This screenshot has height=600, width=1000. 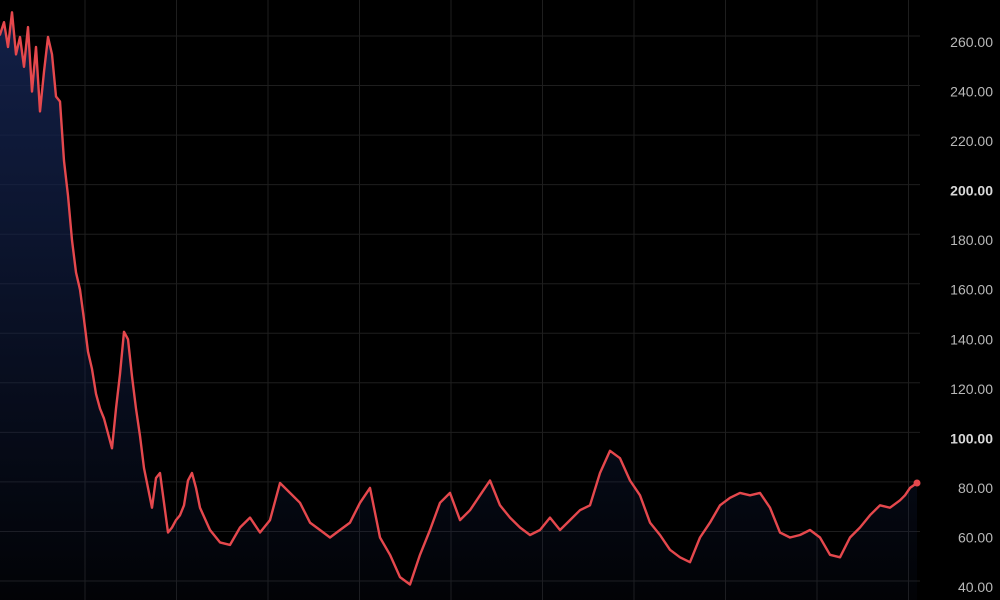 What do you see at coordinates (971, 438) in the screenshot?
I see `y-tick-label: 100.00` at bounding box center [971, 438].